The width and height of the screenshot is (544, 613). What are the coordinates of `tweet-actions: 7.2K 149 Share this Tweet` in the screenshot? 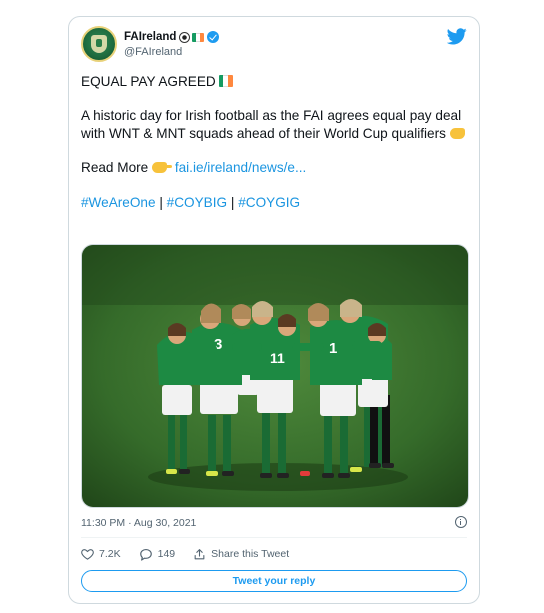 It's located at (194, 554).